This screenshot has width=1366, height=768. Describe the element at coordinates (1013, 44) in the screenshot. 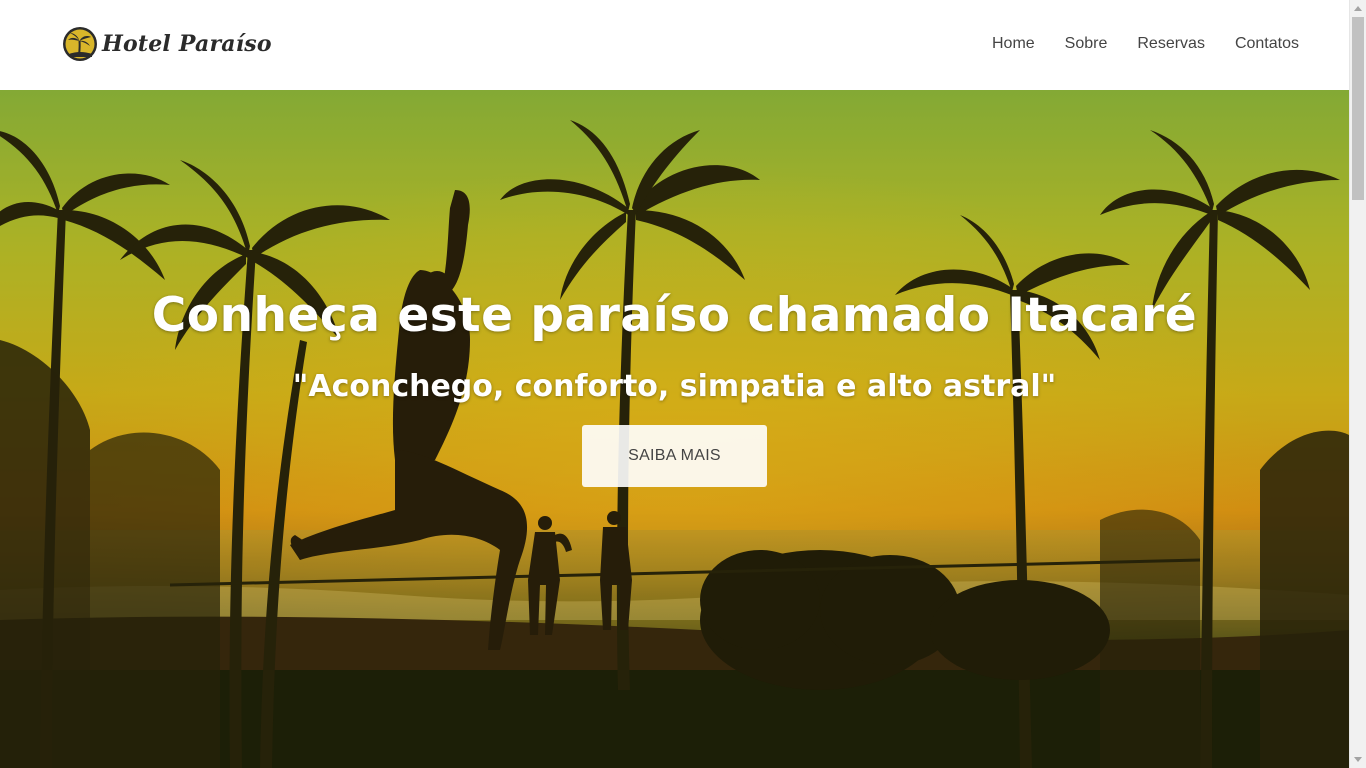

I see `nav-home: Home` at that location.